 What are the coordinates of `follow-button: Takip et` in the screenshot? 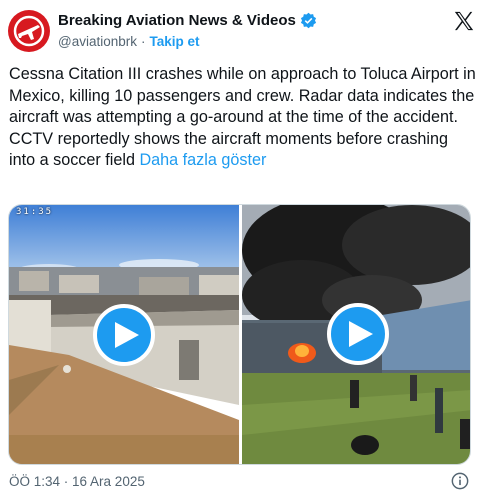 It's located at (175, 41).